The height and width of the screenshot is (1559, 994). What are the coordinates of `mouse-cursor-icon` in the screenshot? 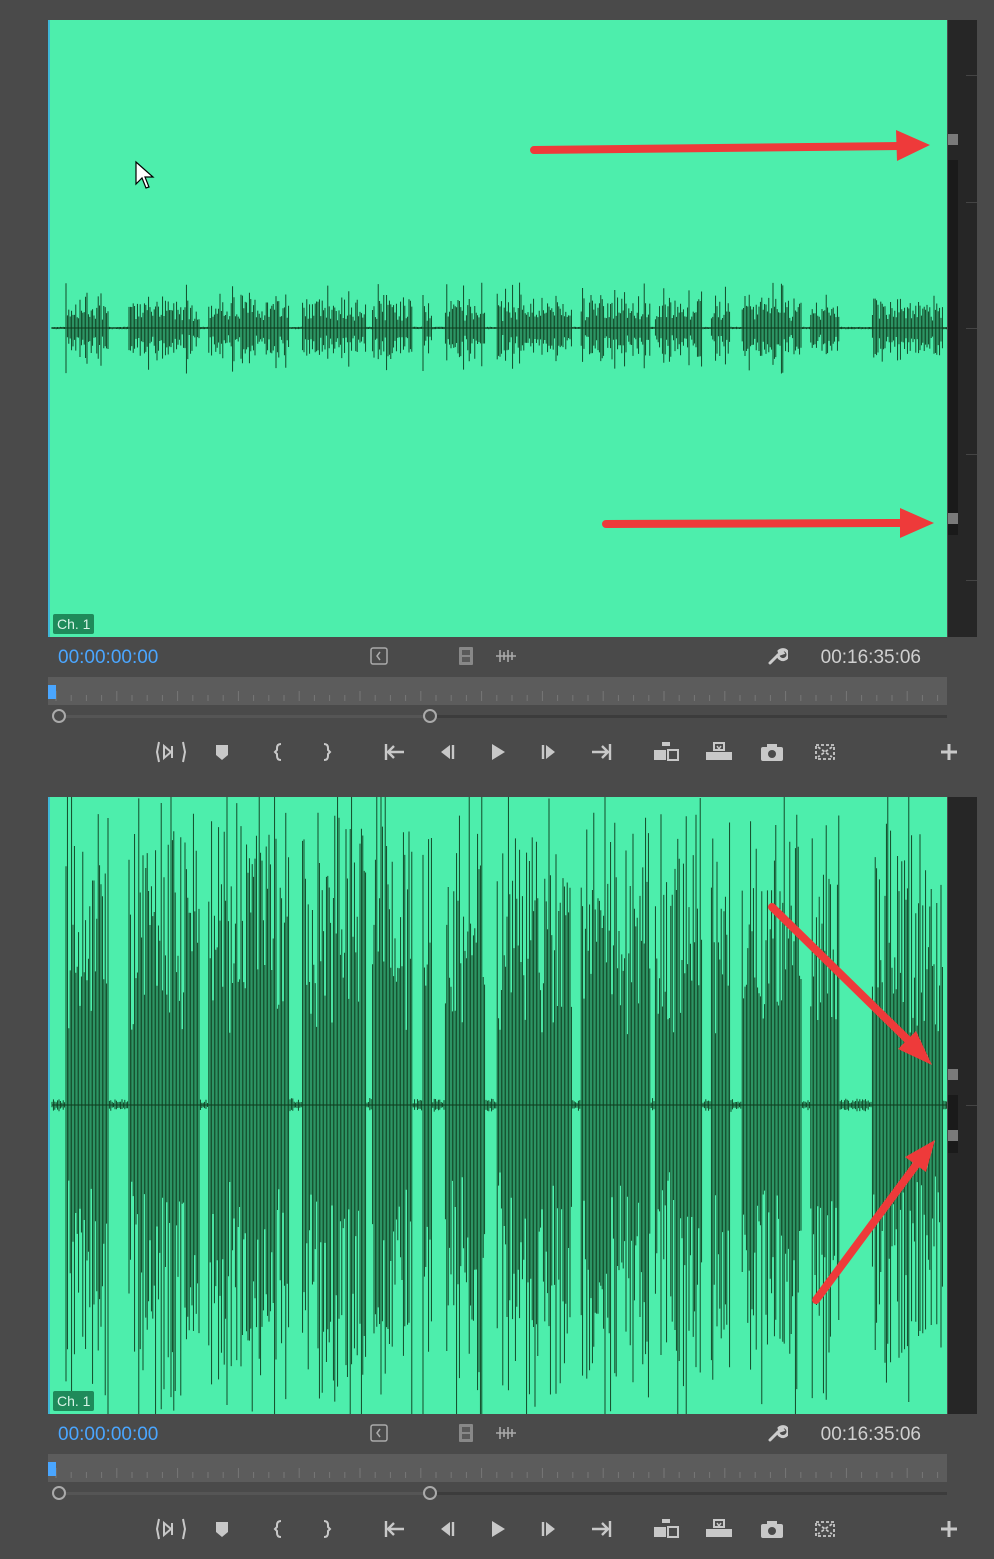 It's located at (145, 174).